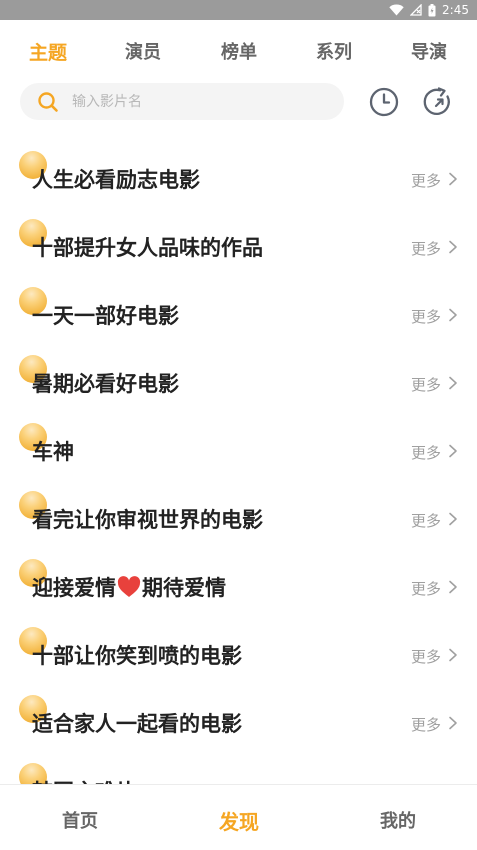 The image size is (477, 850). I want to click on battery-icon, so click(432, 10).